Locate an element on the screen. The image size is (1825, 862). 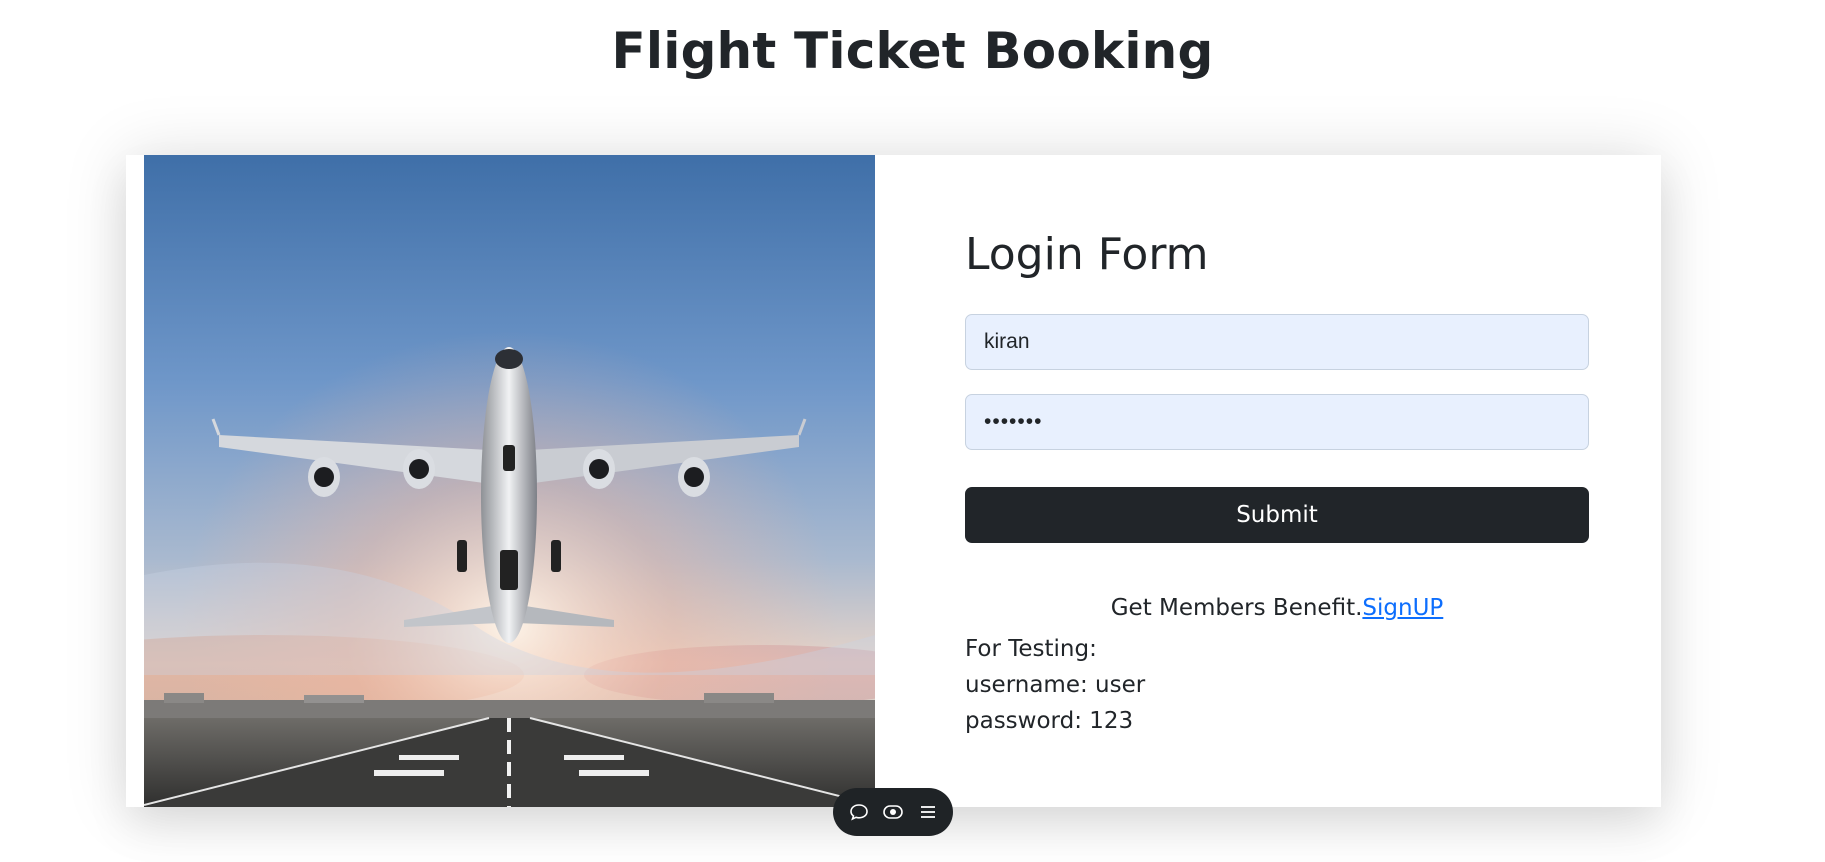
chat-icon is located at coordinates (859, 812).